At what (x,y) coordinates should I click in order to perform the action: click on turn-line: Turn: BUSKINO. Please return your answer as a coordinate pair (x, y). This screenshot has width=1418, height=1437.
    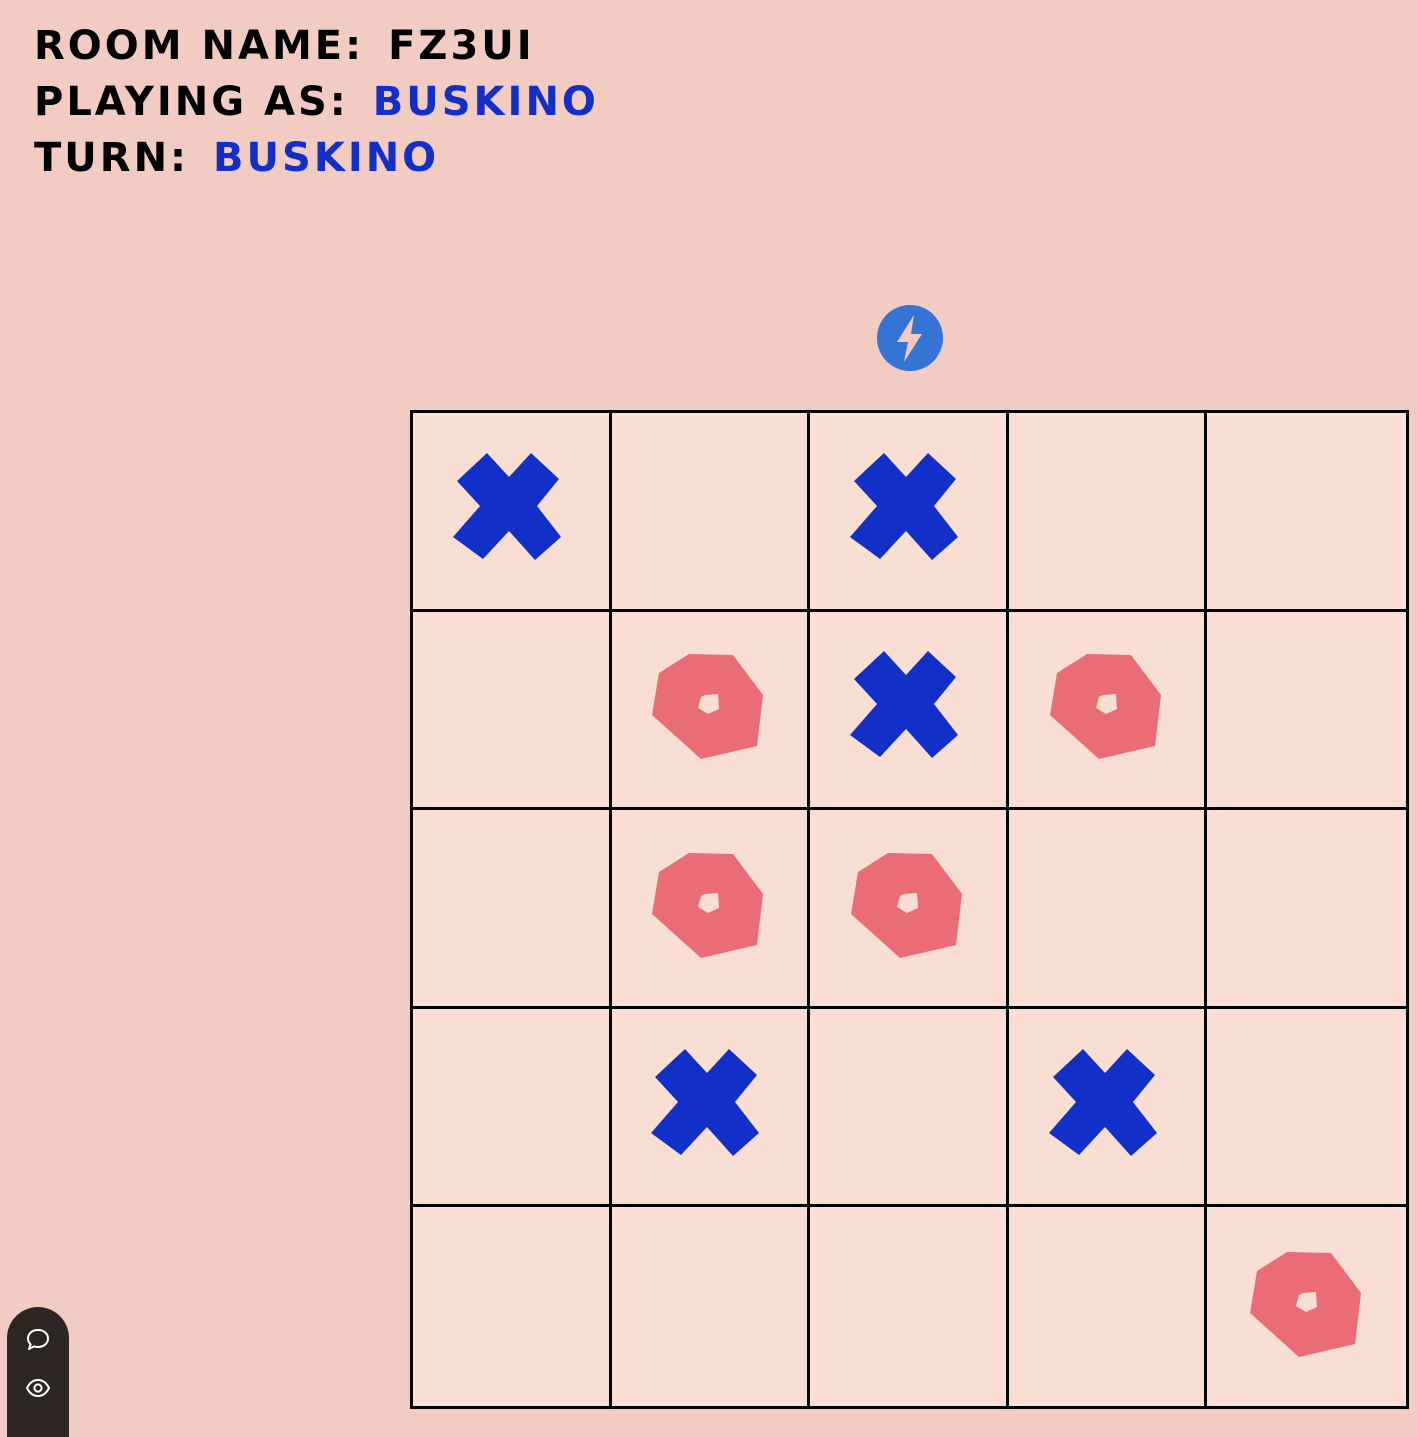
    Looking at the image, I should click on (316, 158).